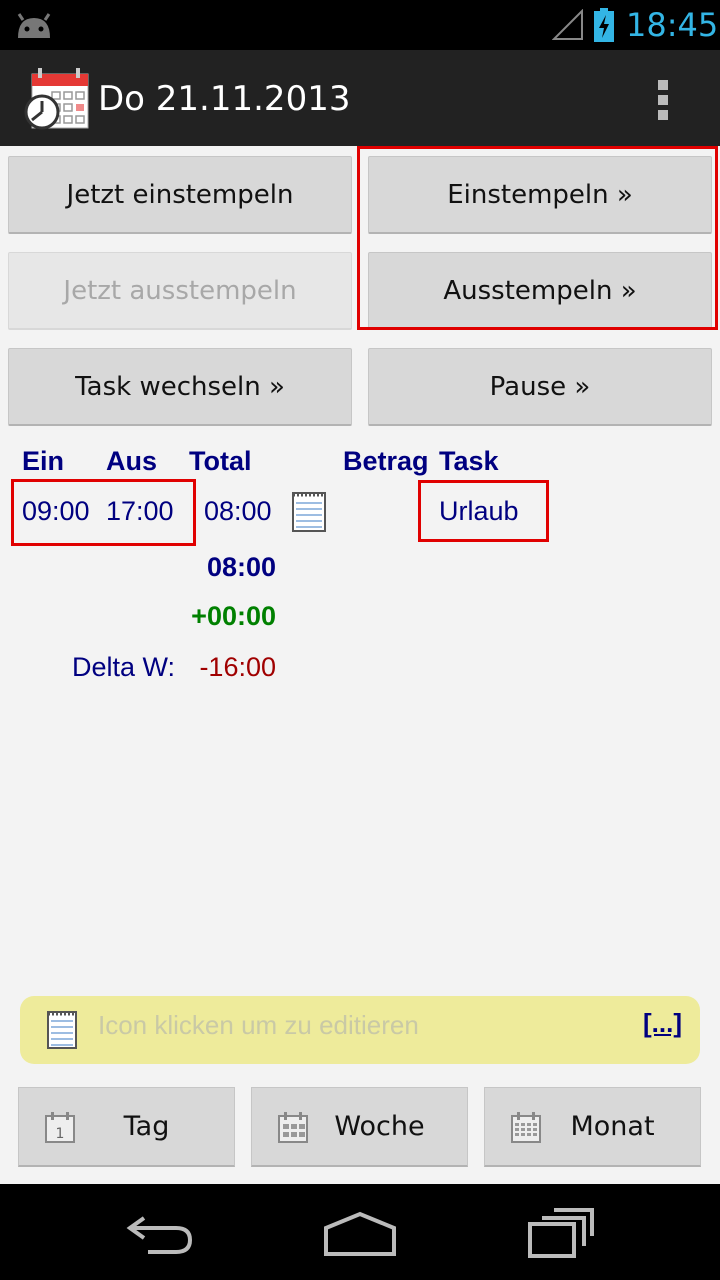 The width and height of the screenshot is (720, 1280). I want to click on clock-in-now-button: Jetzt einstempeln, so click(180, 195).